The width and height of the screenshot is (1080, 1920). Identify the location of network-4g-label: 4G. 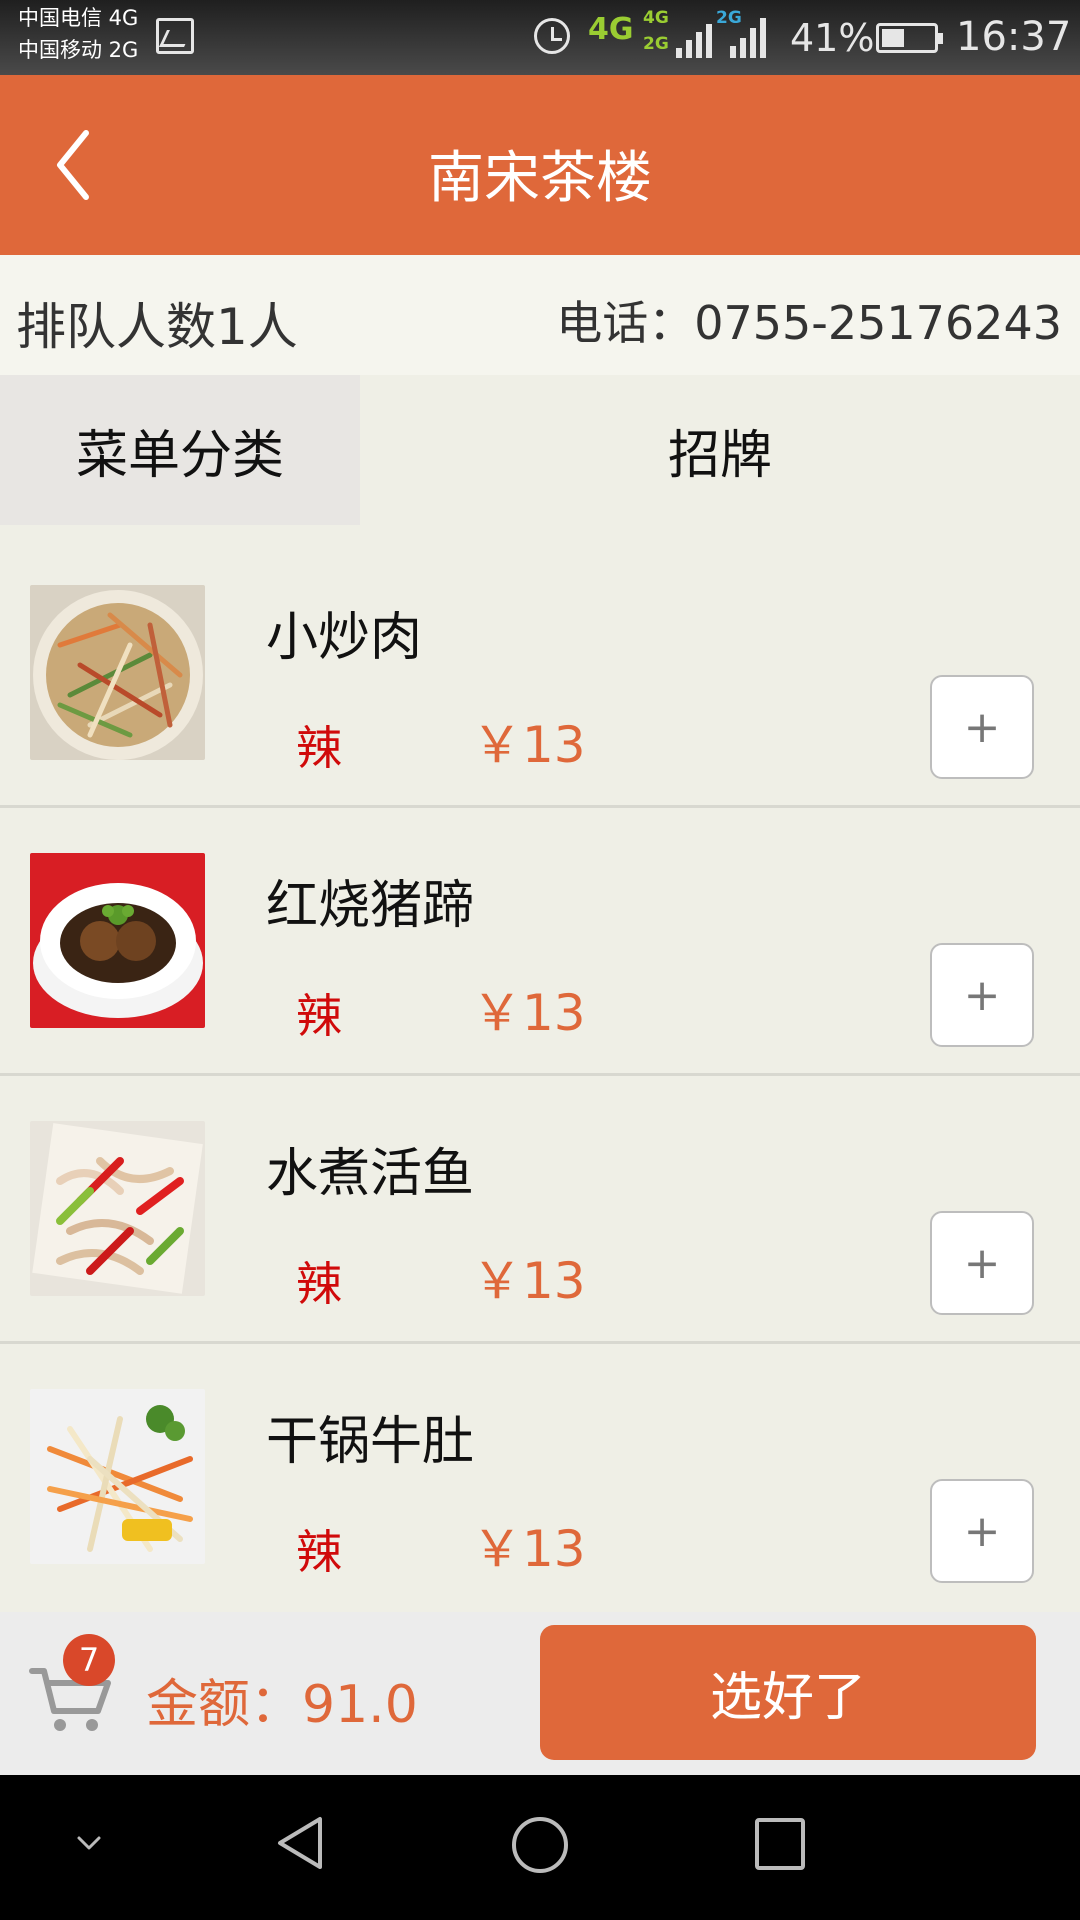
(611, 29).